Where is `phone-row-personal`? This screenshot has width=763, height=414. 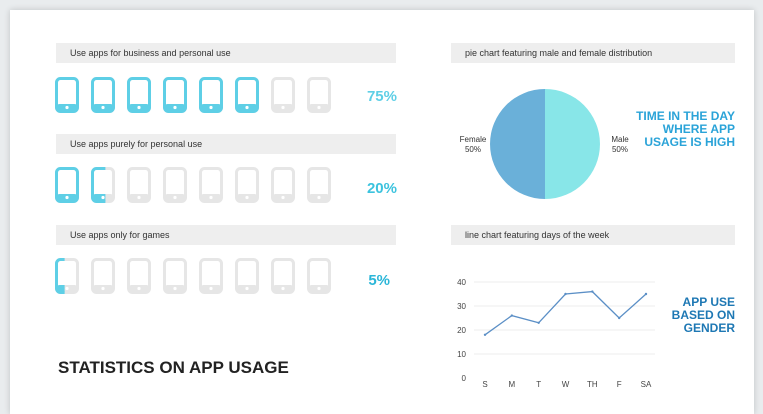 phone-row-personal is located at coordinates (193, 185).